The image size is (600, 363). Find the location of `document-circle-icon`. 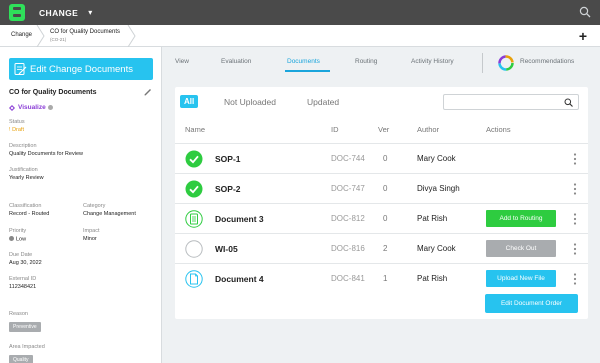

document-circle-icon is located at coordinates (194, 219).